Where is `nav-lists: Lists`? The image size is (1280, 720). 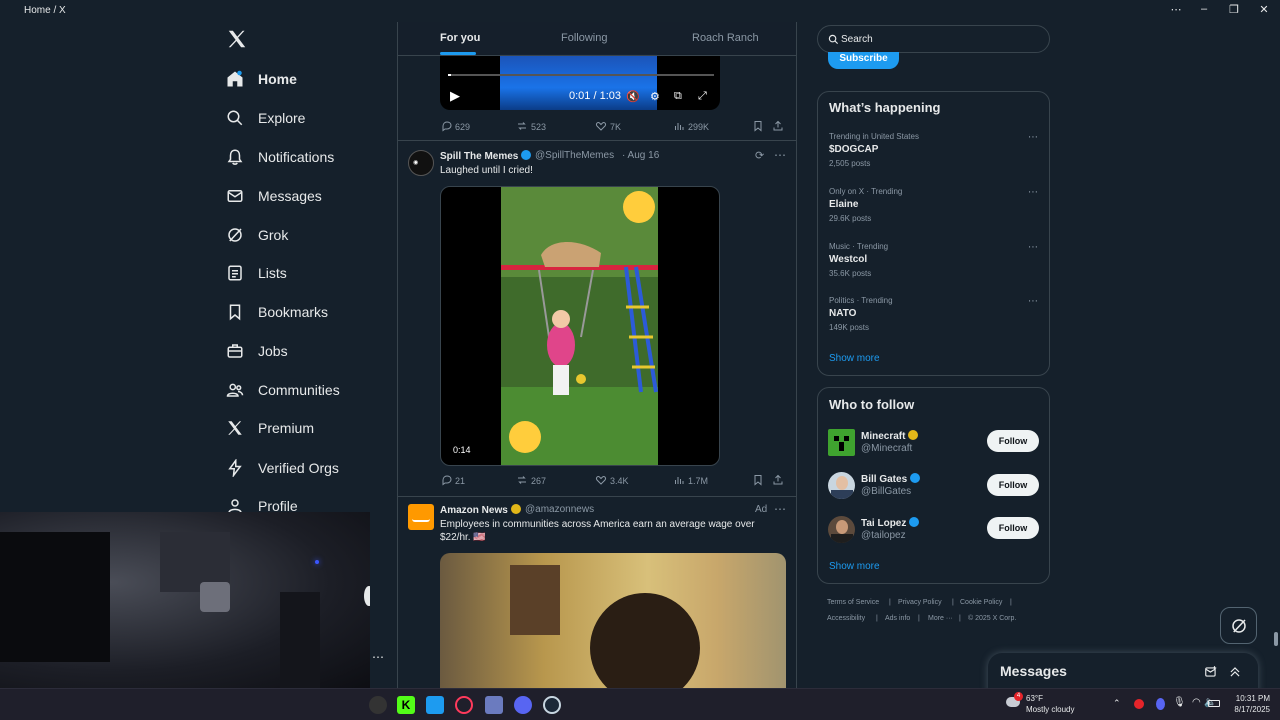
nav-lists: Lists is located at coordinates (256, 273).